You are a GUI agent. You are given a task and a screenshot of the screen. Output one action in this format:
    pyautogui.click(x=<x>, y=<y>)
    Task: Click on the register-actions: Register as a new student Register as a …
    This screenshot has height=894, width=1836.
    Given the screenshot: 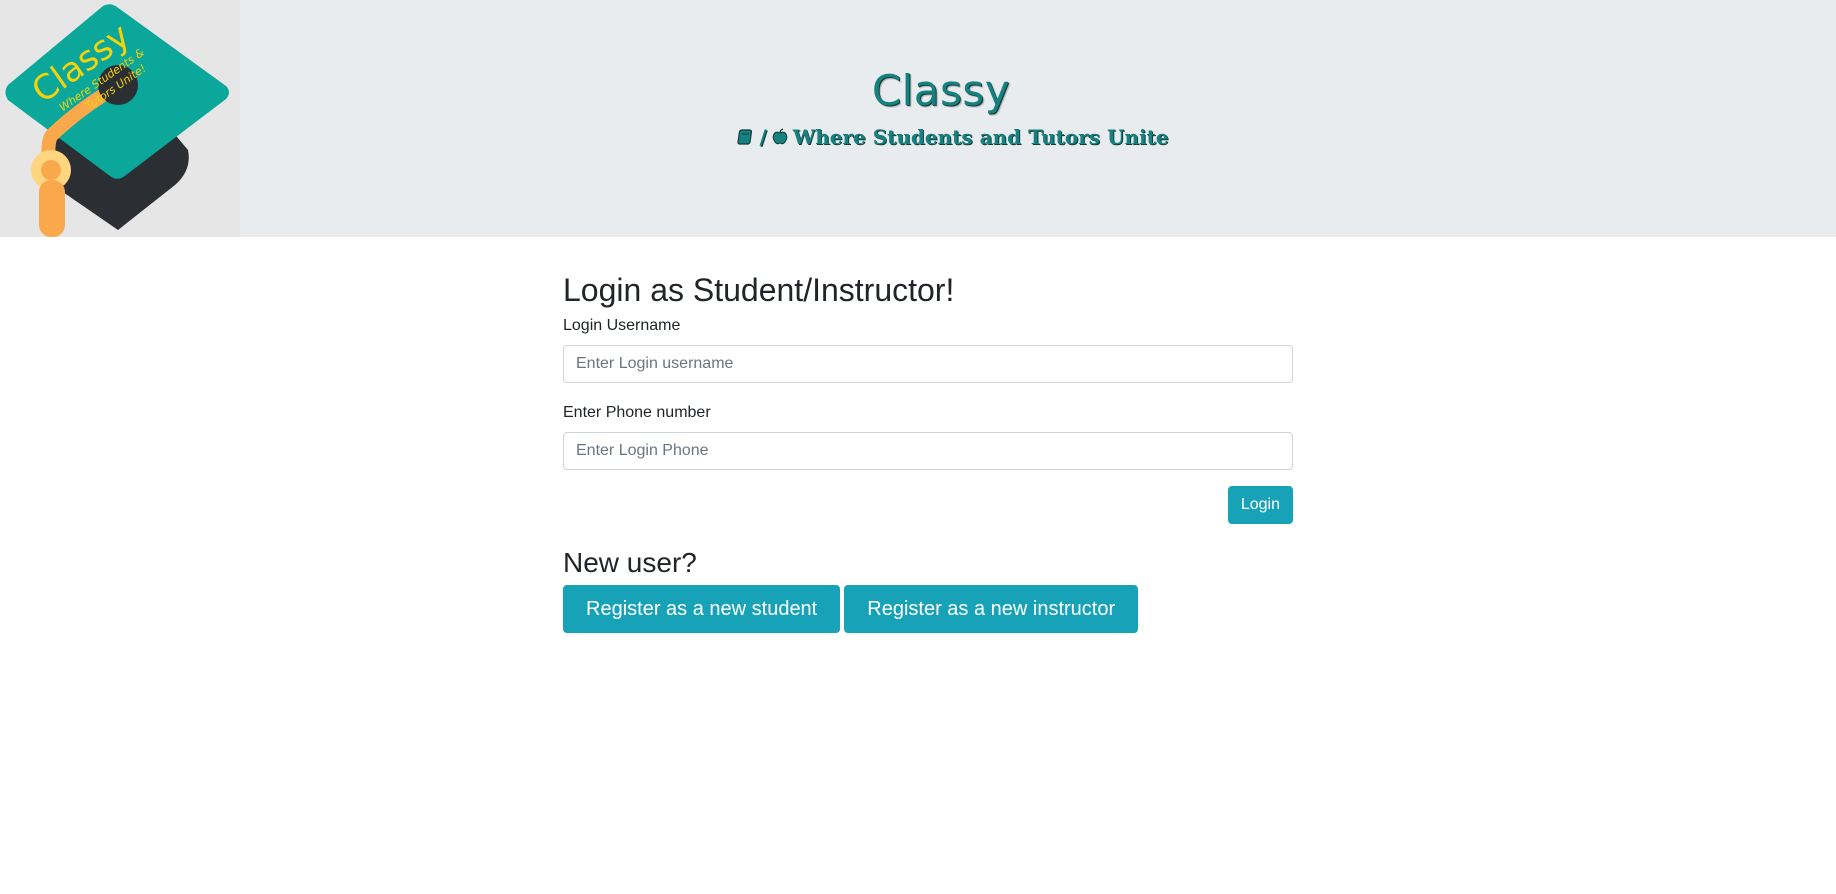 What is the action you would take?
    pyautogui.click(x=928, y=609)
    